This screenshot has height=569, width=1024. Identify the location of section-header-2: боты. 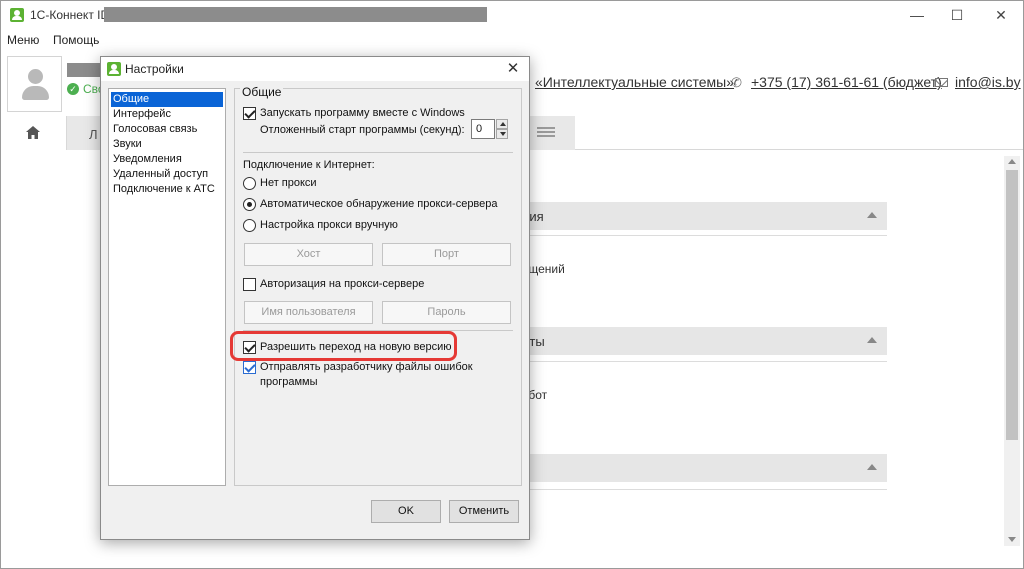
(684, 341).